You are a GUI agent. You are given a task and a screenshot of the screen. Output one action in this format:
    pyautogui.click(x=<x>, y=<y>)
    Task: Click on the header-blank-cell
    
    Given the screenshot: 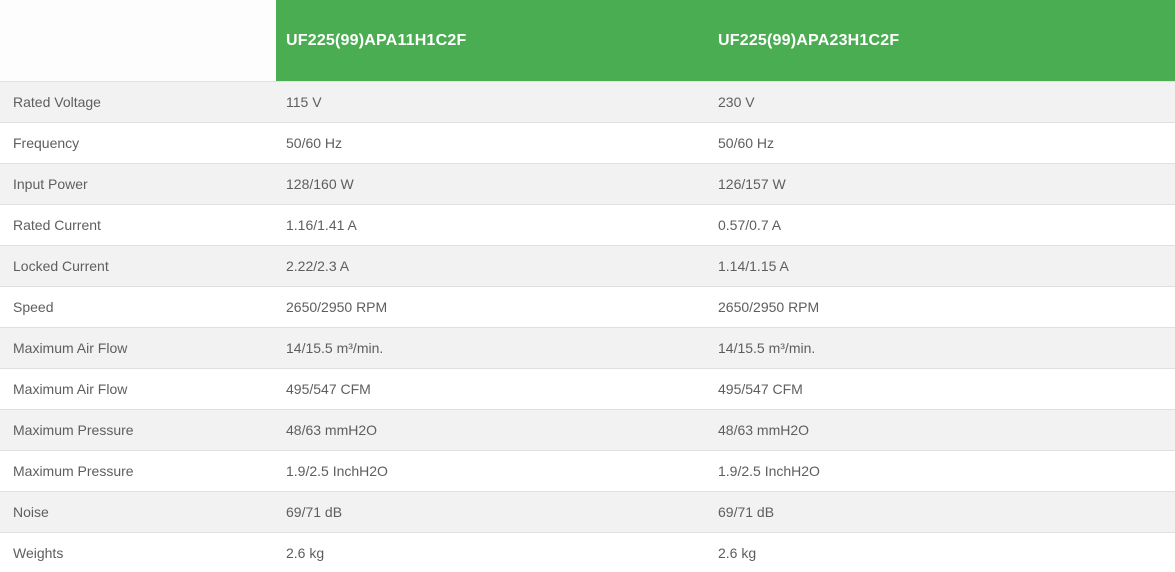 What is the action you would take?
    pyautogui.click(x=138, y=40)
    